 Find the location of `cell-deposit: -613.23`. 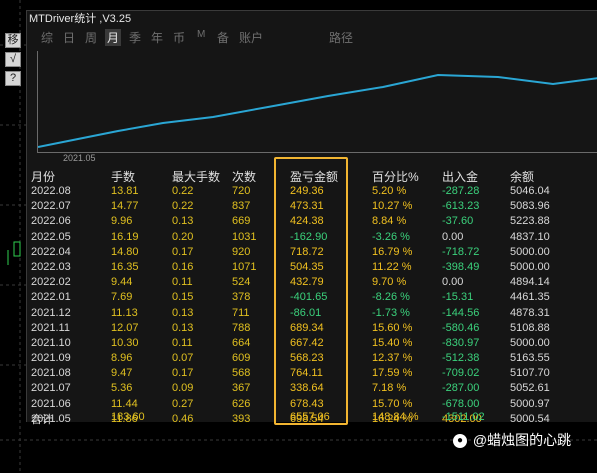

cell-deposit: -613.23 is located at coordinates (461, 206).